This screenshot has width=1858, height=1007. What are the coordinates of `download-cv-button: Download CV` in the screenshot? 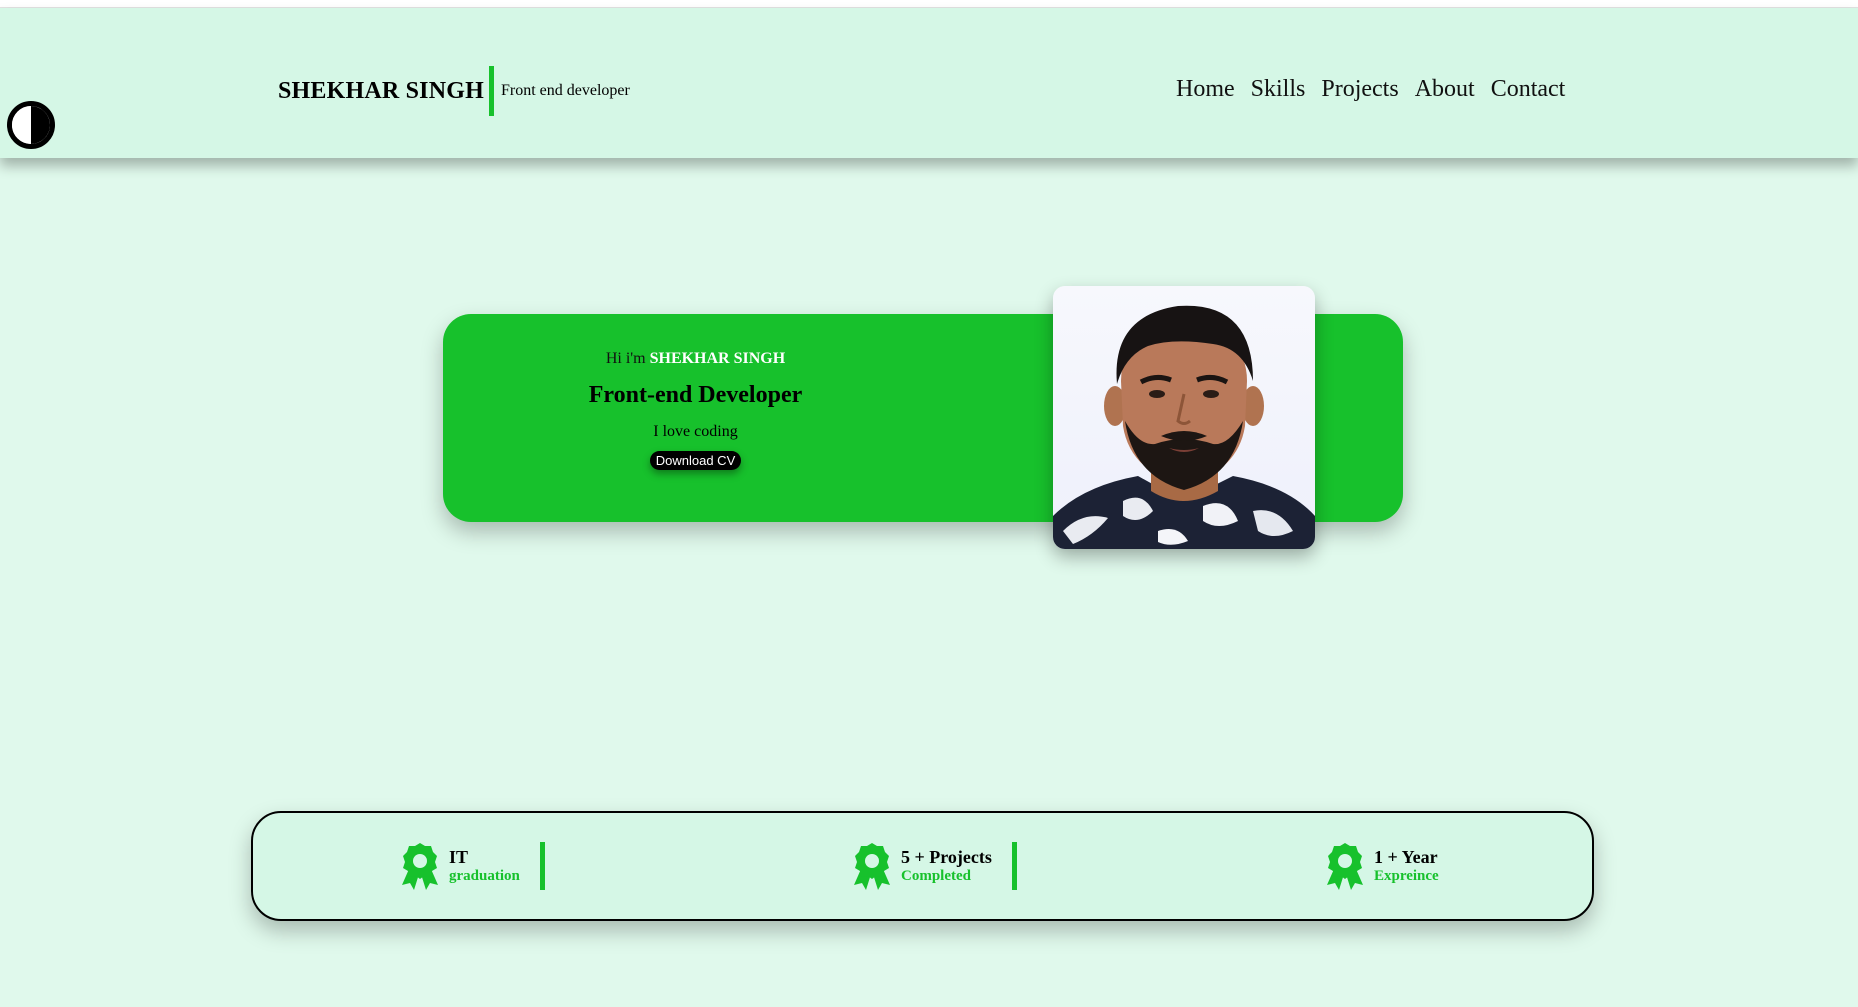 It's located at (695, 460).